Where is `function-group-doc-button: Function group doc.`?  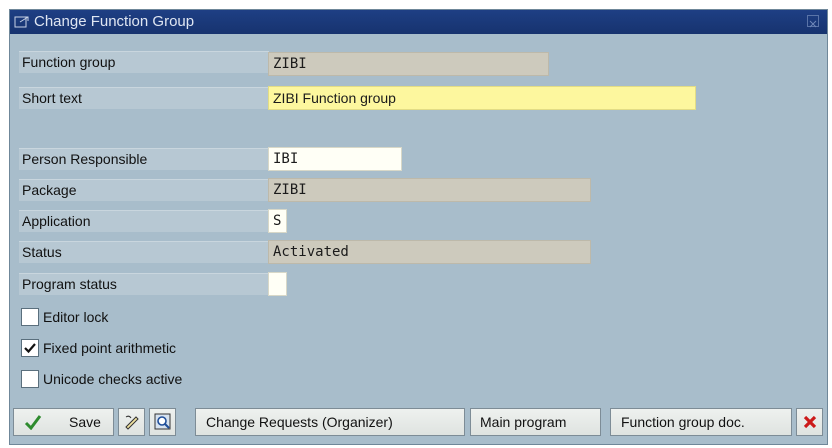 function-group-doc-button: Function group doc. is located at coordinates (701, 422).